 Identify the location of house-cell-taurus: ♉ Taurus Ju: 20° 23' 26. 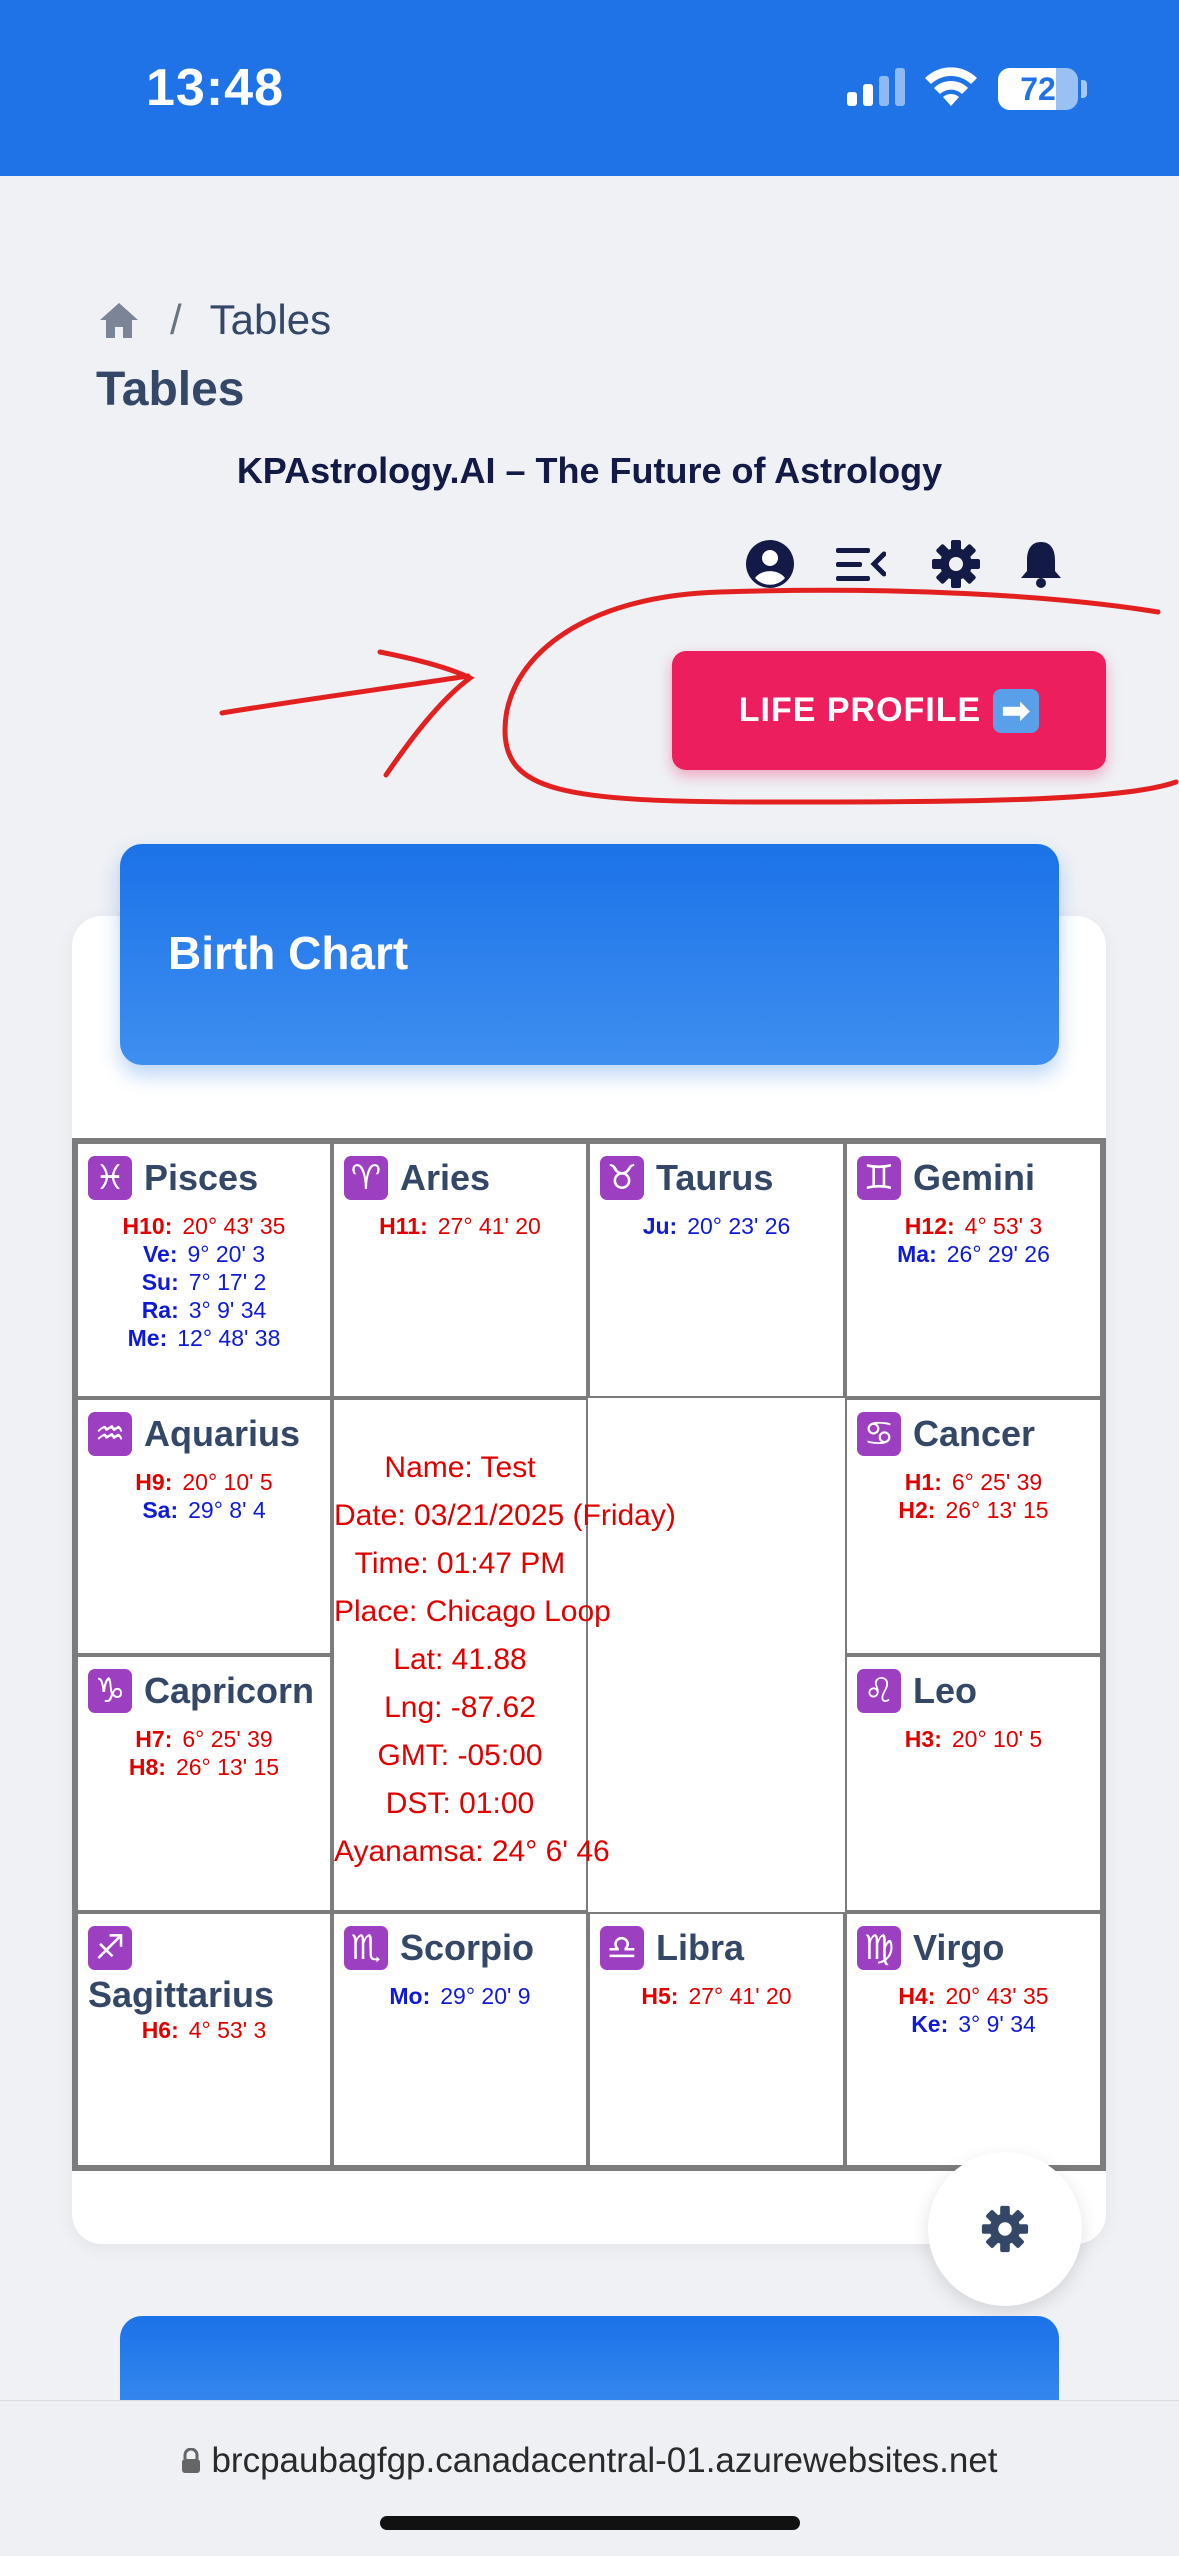
(716, 1270).